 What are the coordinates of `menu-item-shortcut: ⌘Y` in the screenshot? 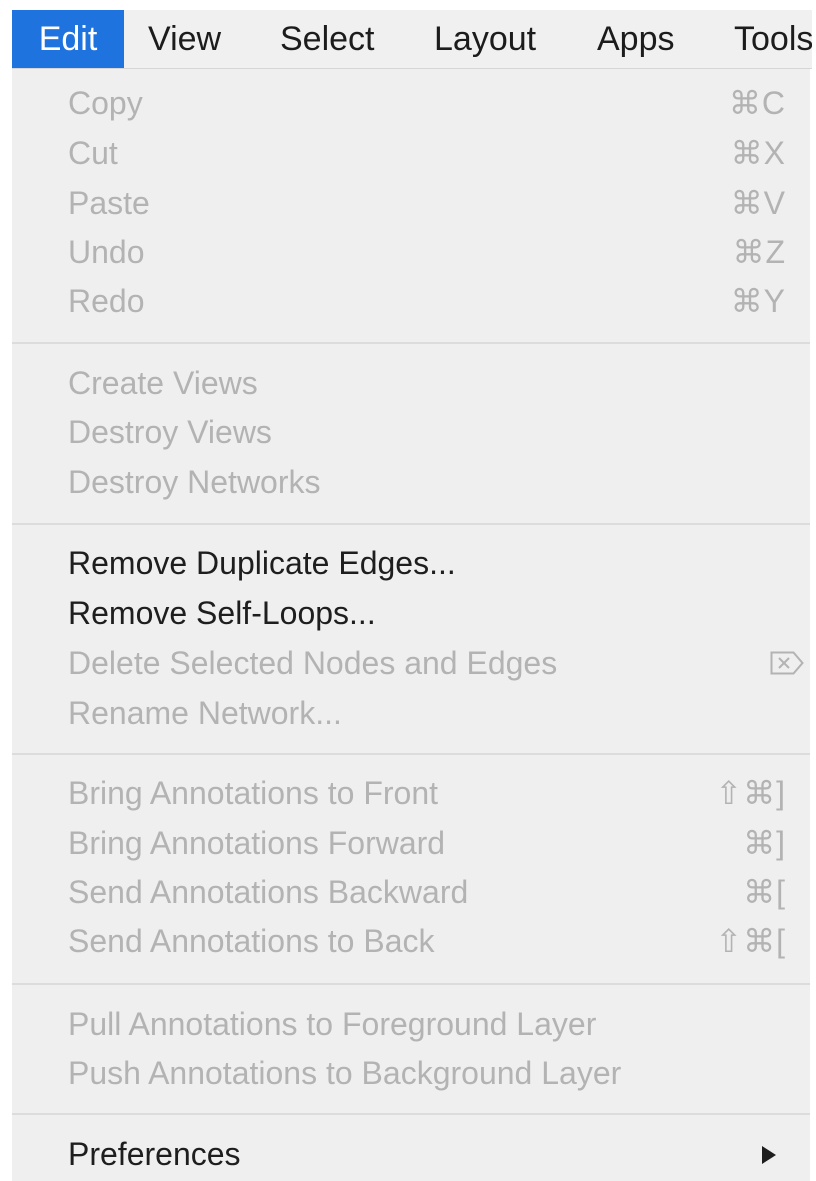 It's located at (758, 301).